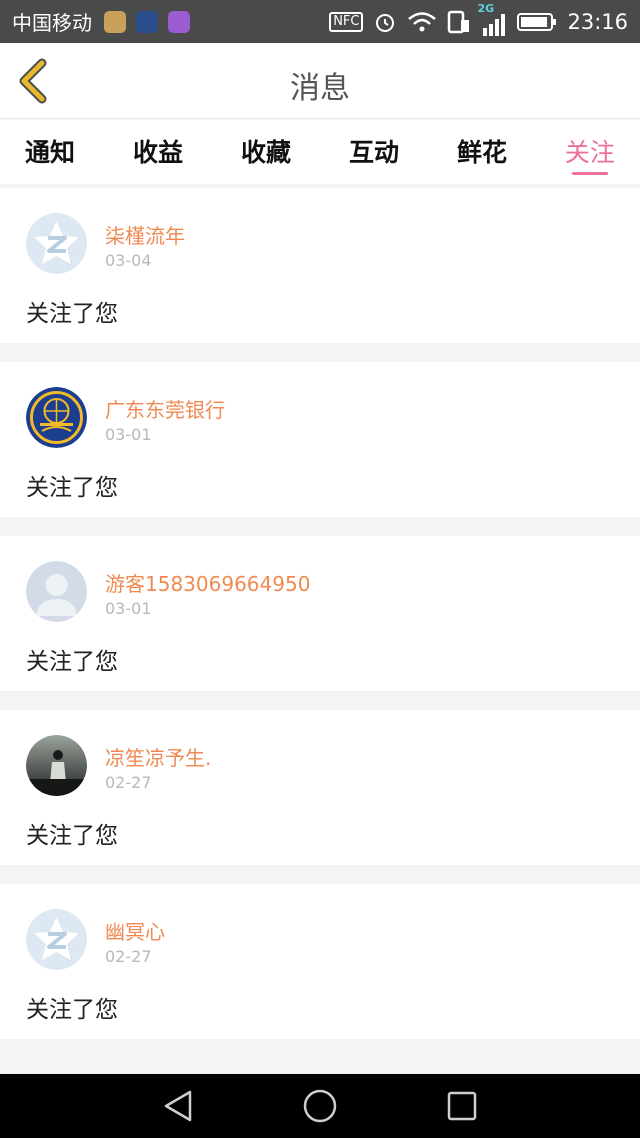  Describe the element at coordinates (266, 152) in the screenshot. I see `tab-favorites: 收藏` at that location.